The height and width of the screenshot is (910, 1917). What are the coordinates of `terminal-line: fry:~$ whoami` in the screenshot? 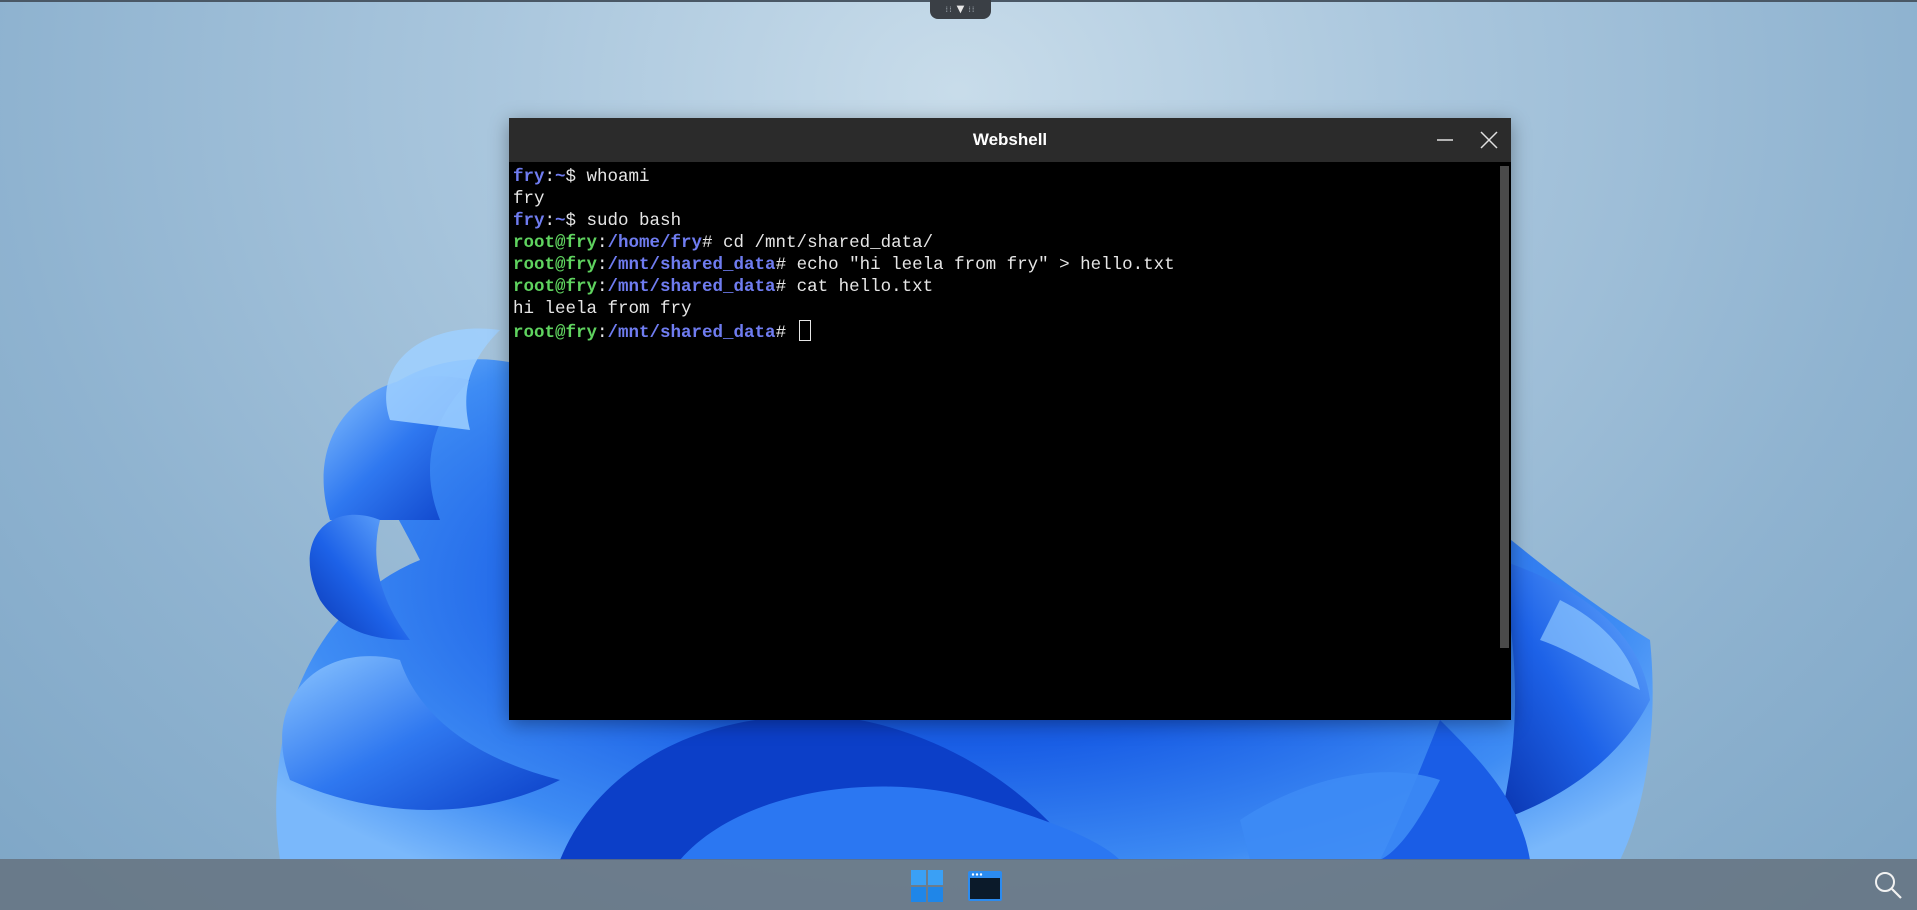 It's located at (1005, 177).